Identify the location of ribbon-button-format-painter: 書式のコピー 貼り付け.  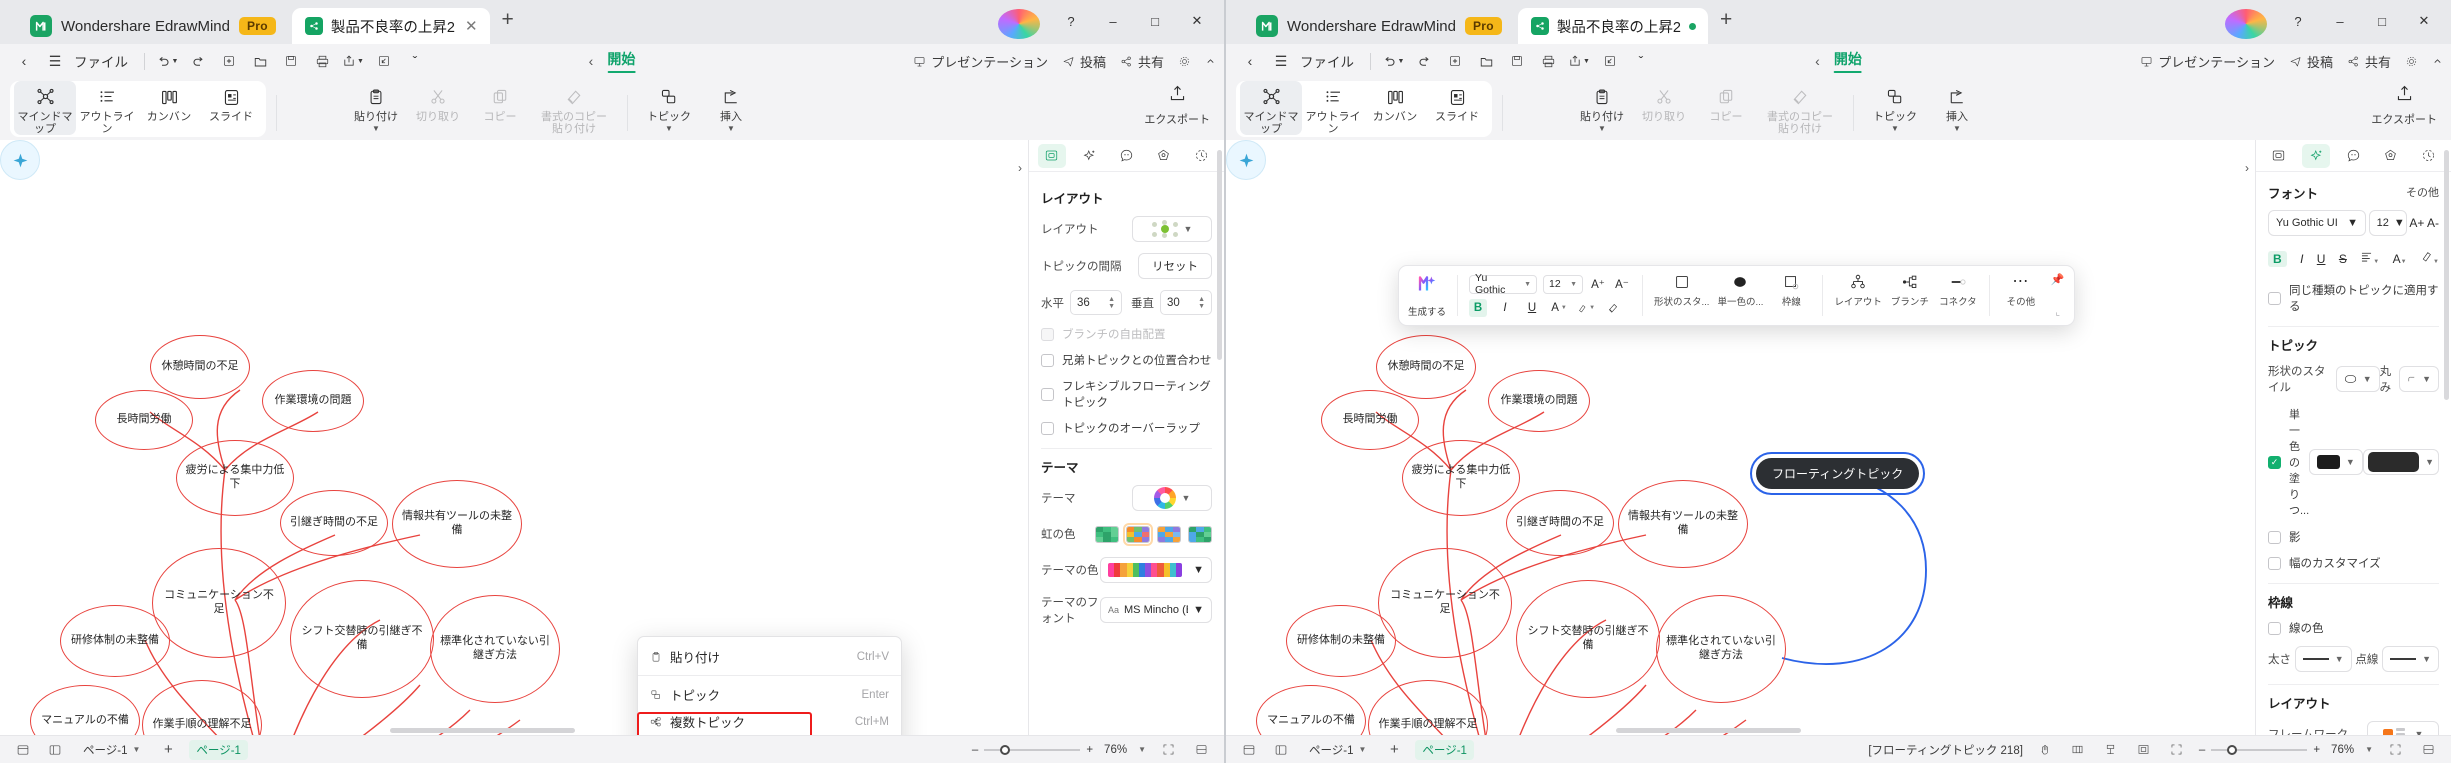
(1800, 108).